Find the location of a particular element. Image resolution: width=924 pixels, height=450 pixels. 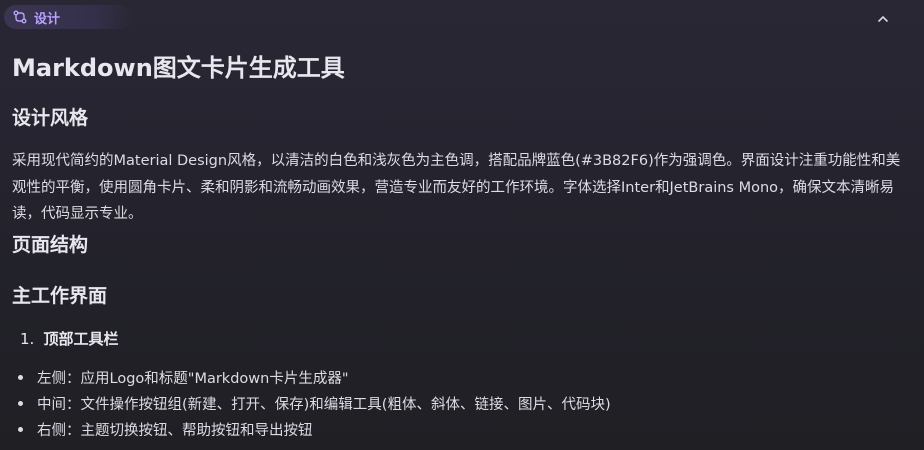

list-item: 右侧：主题切换按钮、帮助按钮和导出按钮 is located at coordinates (313, 429).